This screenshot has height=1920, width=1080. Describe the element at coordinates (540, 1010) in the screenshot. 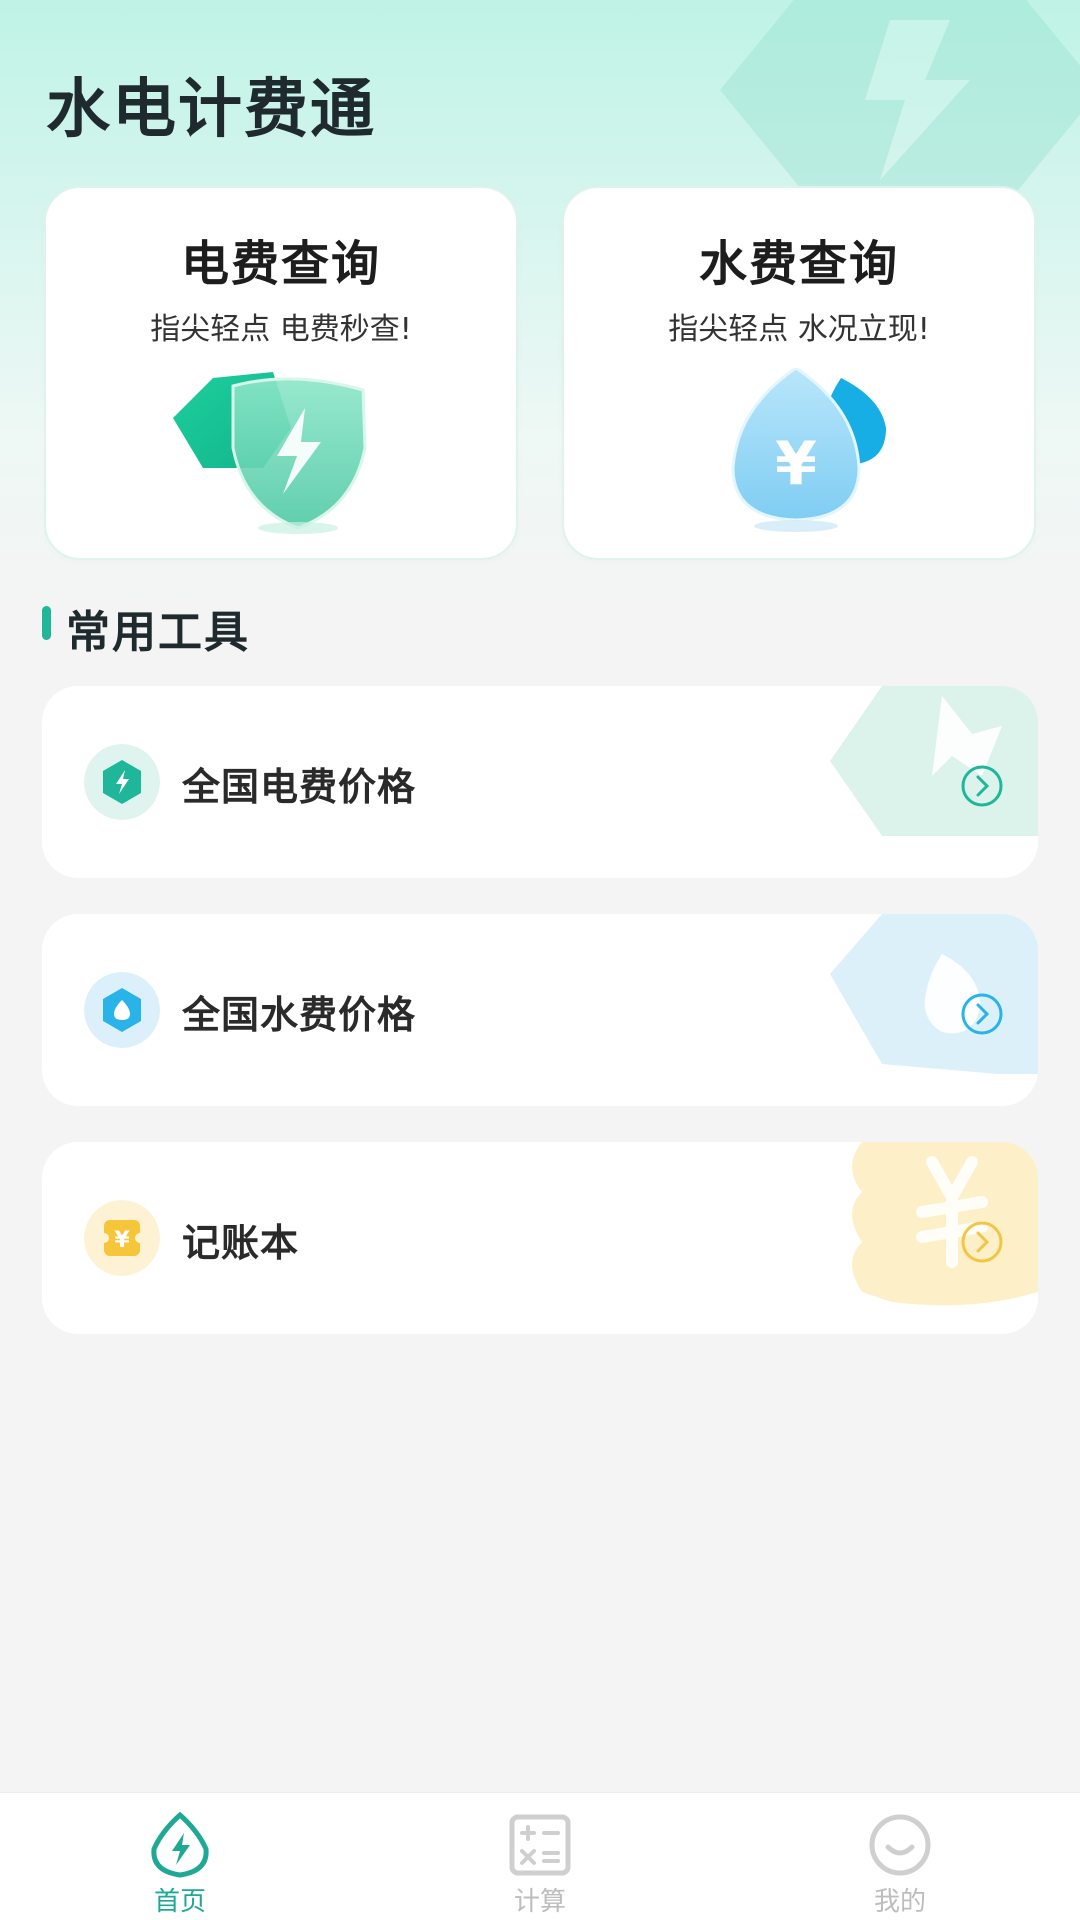

I see `tool-row-water-price: 全国水费价格` at that location.